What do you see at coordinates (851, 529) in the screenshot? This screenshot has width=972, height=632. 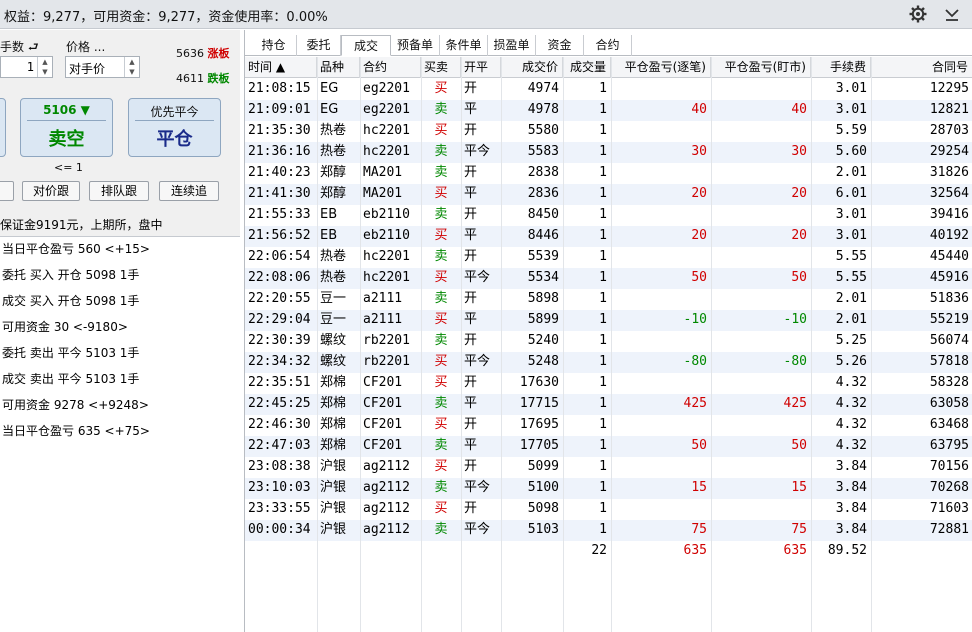 I see `col-fee-cell: 3.84` at bounding box center [851, 529].